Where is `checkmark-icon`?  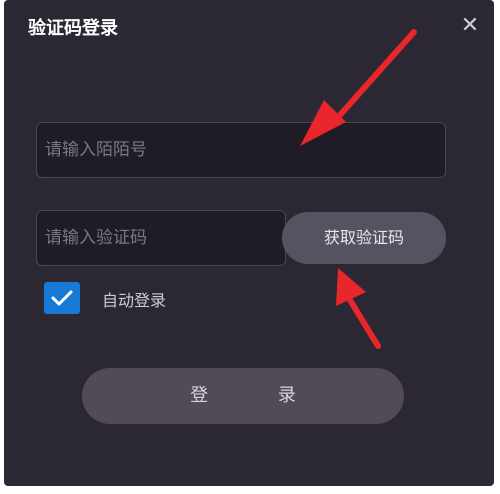
checkmark-icon is located at coordinates (62, 298).